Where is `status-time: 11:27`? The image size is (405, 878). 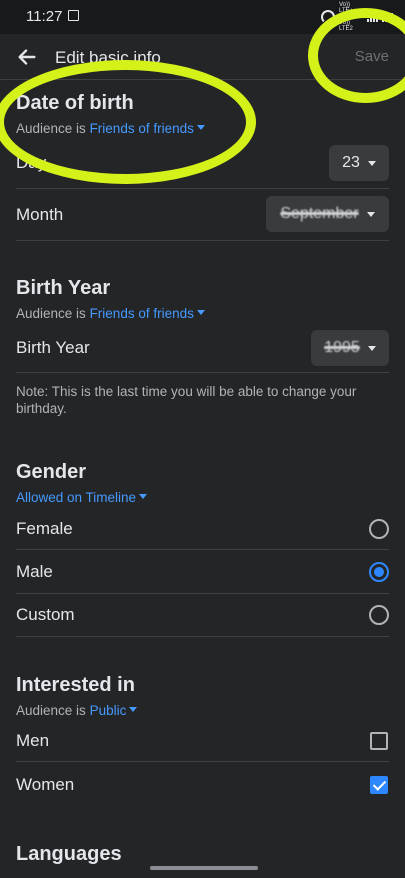 status-time: 11:27 is located at coordinates (44, 16).